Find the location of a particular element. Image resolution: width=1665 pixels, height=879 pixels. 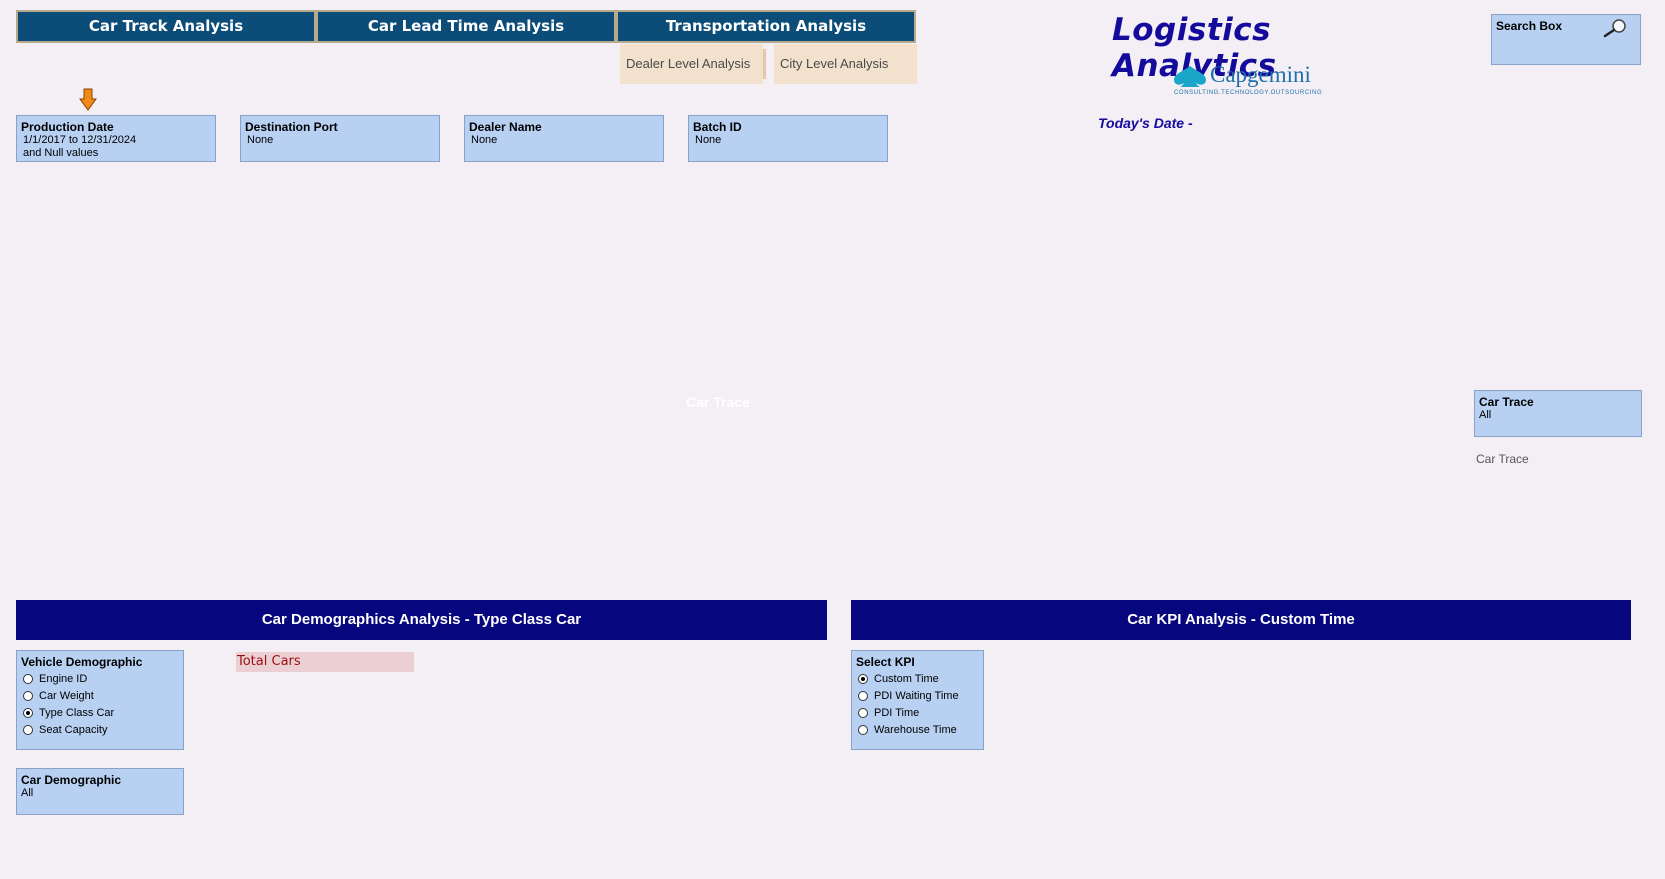

filter-value: 1/1/2017 to 12/31/2024 is located at coordinates (80, 140).